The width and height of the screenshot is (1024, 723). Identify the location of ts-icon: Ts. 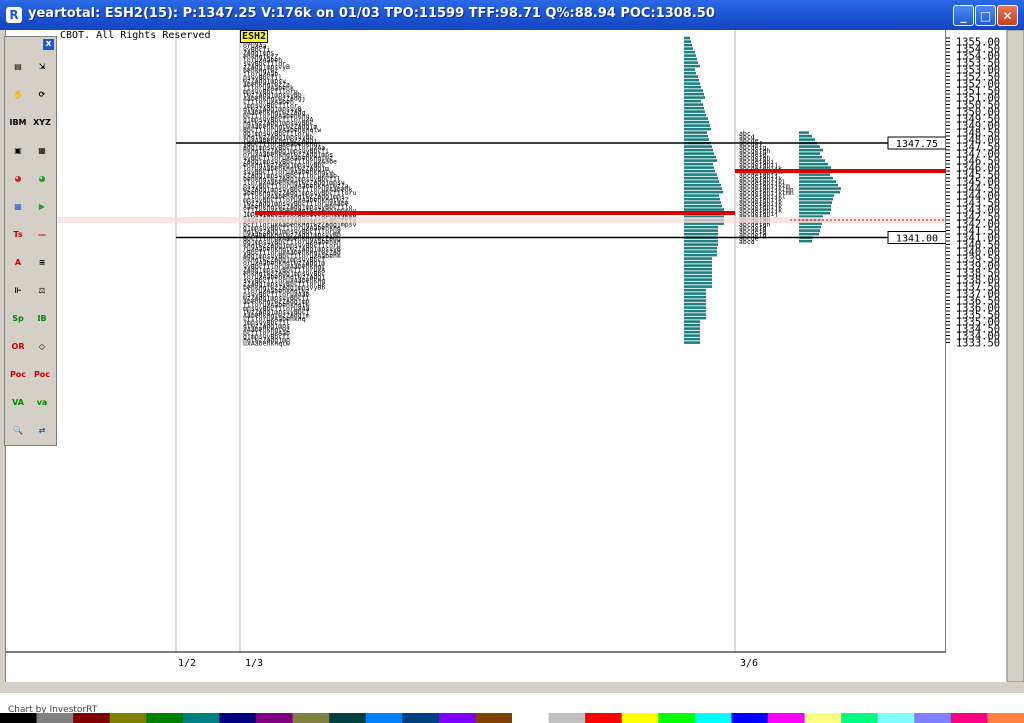
(18, 235).